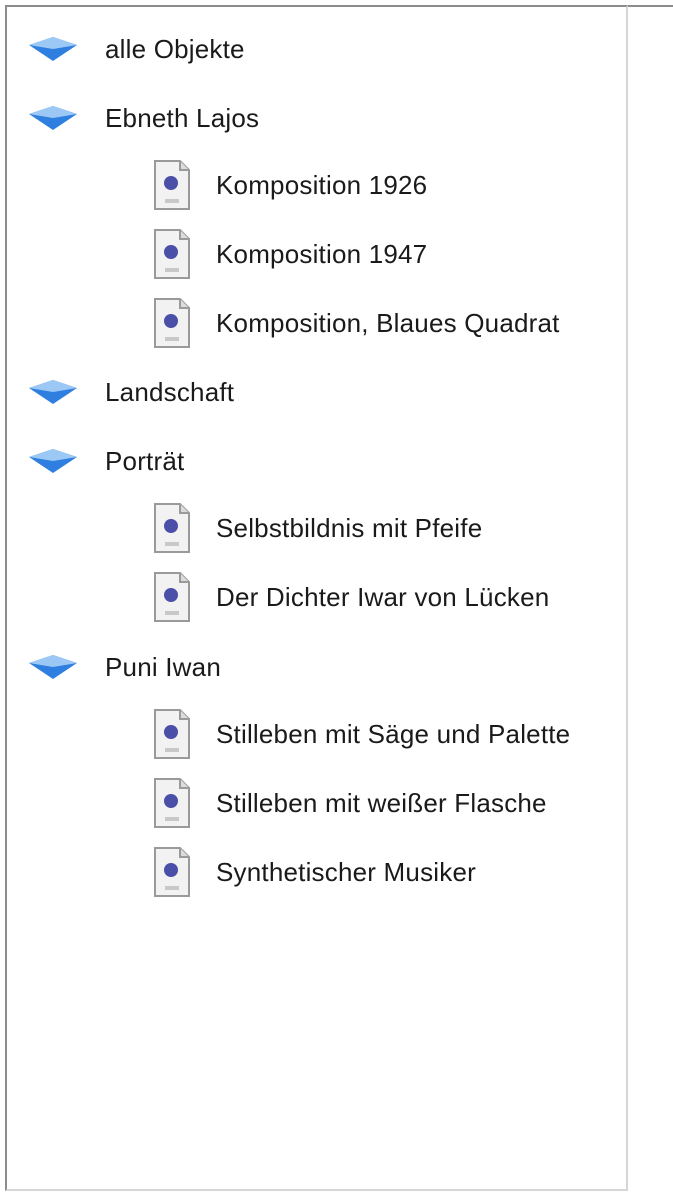 This screenshot has height=1195, width=673. Describe the element at coordinates (163, 666) in the screenshot. I see `tree-node-label: Puni Iwan` at that location.